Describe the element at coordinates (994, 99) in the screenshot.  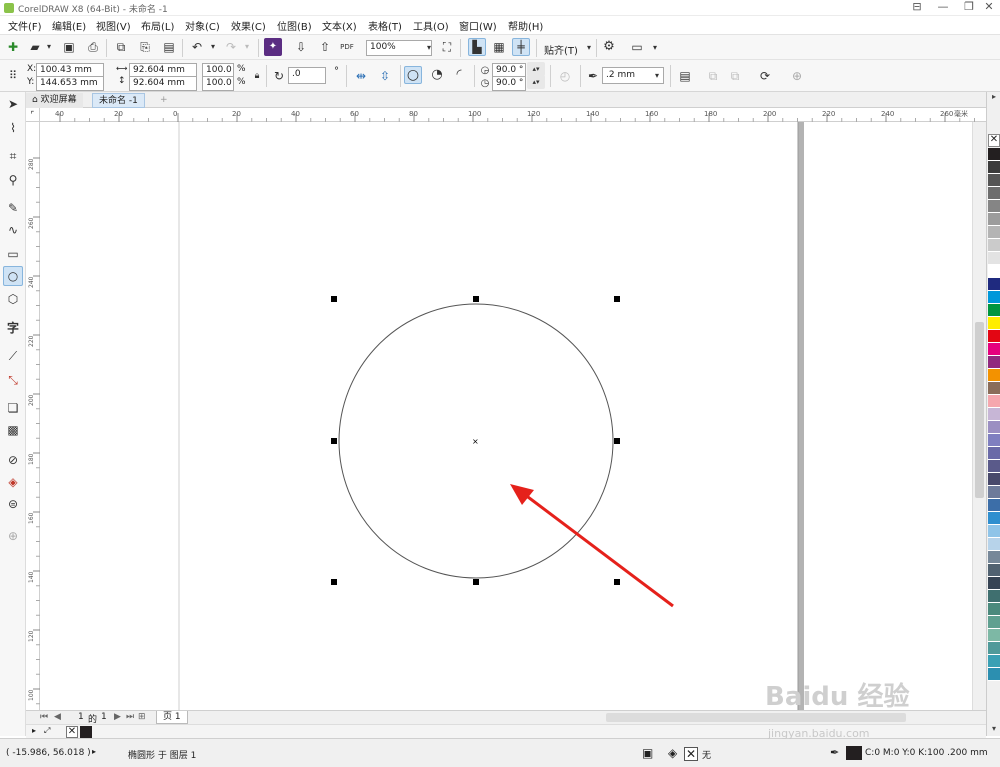
I see `palette-scroll-up-icon: ▸` at that location.